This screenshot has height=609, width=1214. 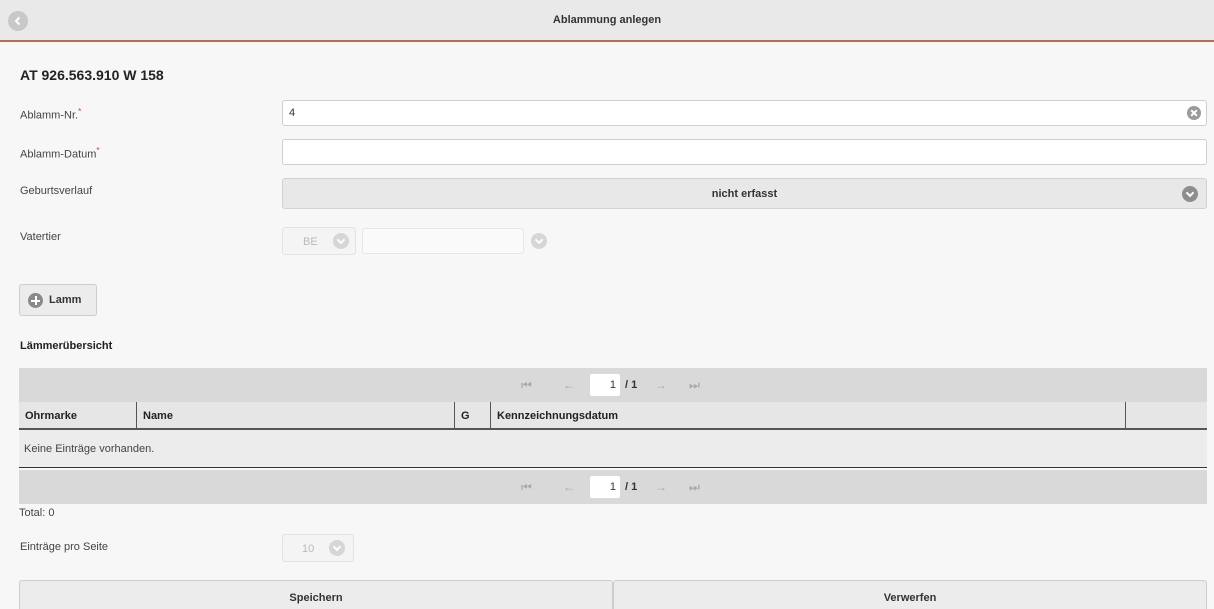 I want to click on geburtsverlauf-value: nicht erfasst, so click(x=744, y=194).